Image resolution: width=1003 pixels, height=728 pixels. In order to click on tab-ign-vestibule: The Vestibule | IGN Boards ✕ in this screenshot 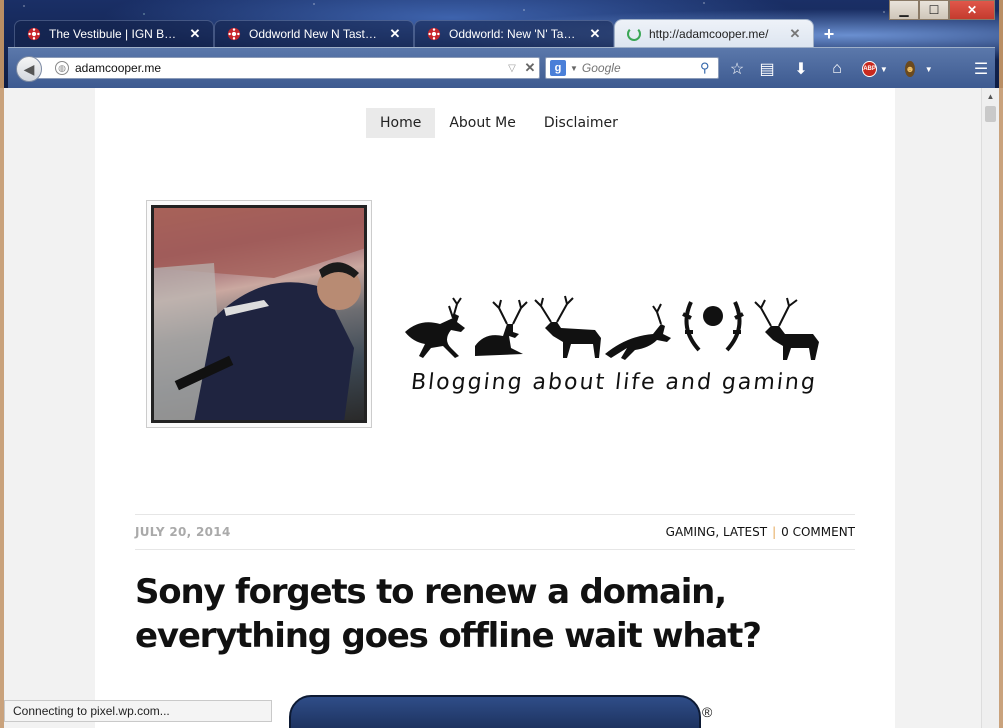, I will do `click(114, 33)`.